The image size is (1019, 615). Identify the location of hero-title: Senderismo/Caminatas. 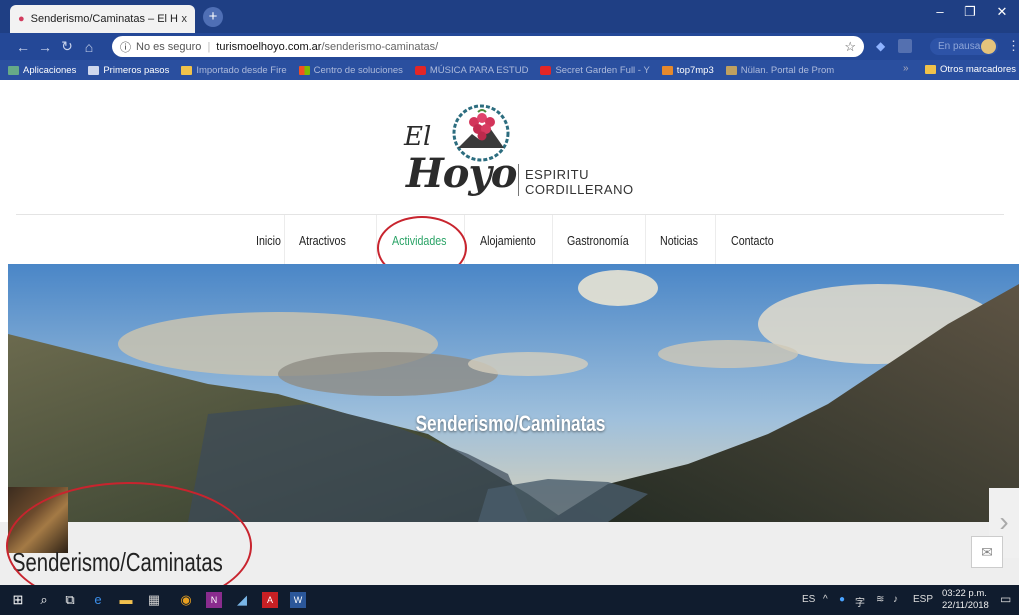
(510, 423).